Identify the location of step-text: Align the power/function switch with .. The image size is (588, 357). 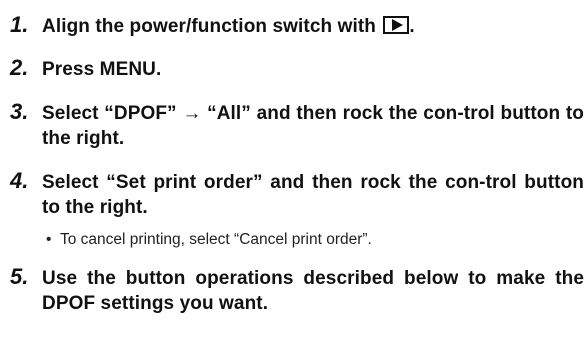
(313, 26).